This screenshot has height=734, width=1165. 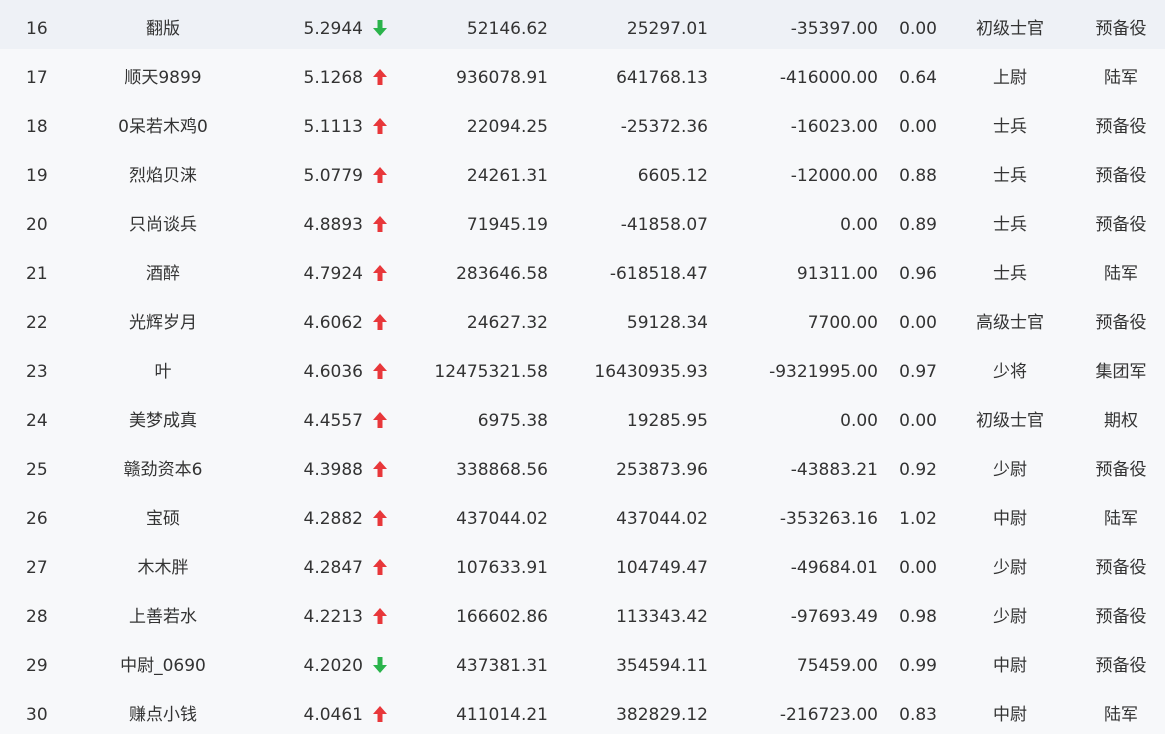 What do you see at coordinates (163, 78) in the screenshot?
I see `name-cell: 顺天9899` at bounding box center [163, 78].